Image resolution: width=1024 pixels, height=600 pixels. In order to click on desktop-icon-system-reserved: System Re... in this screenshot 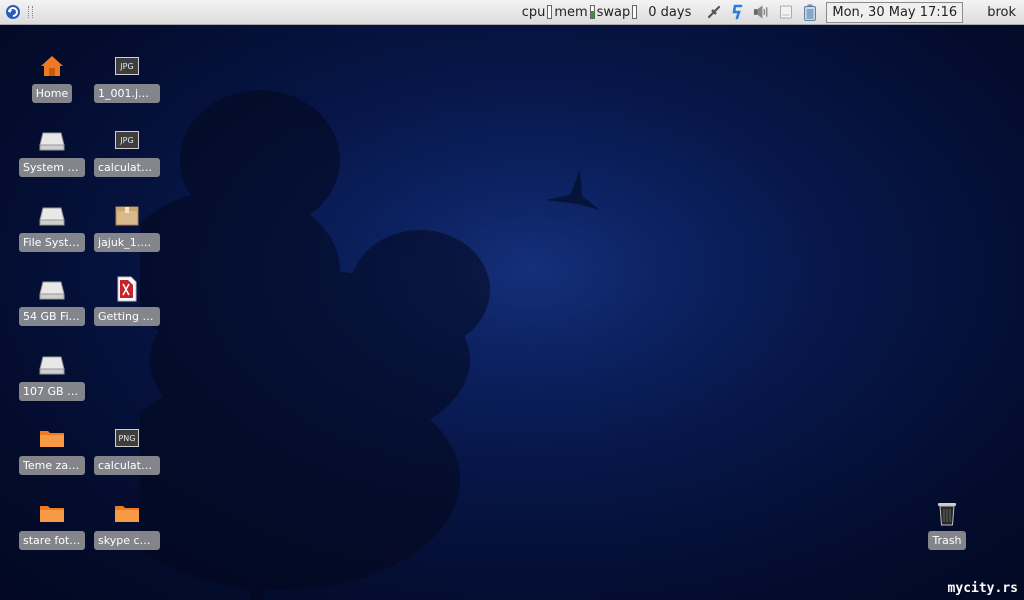, I will do `click(52, 151)`.